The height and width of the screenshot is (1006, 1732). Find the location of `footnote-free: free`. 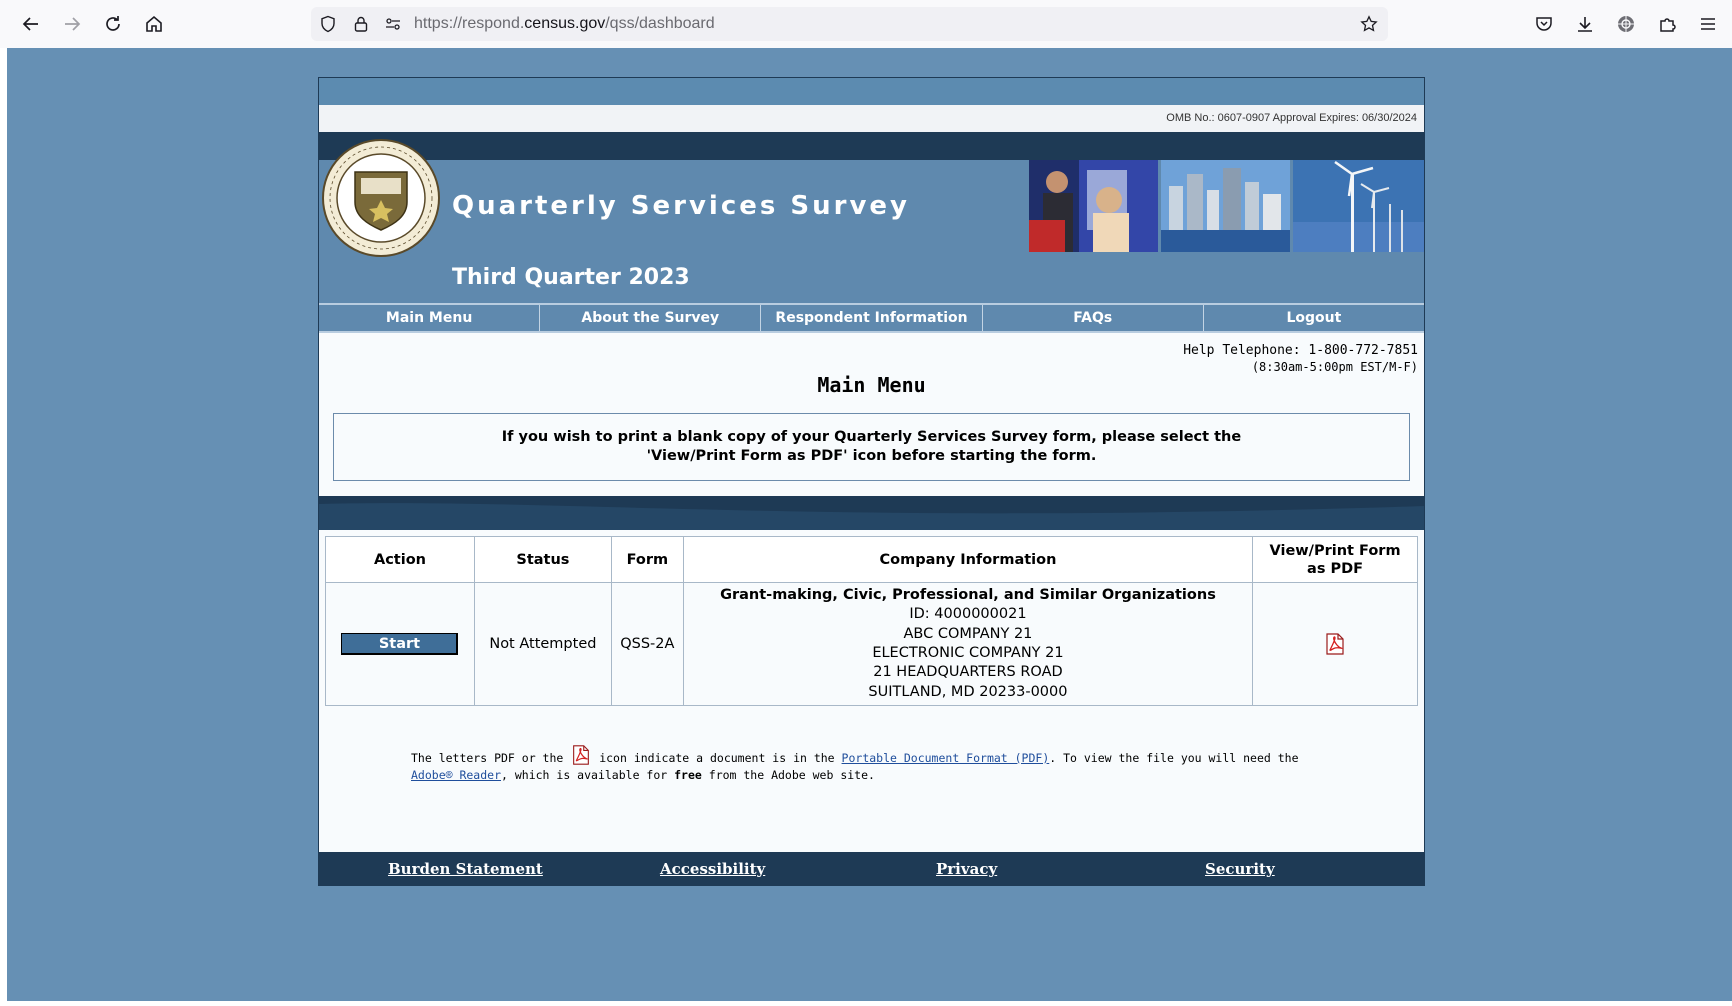

footnote-free: free is located at coordinates (688, 775).